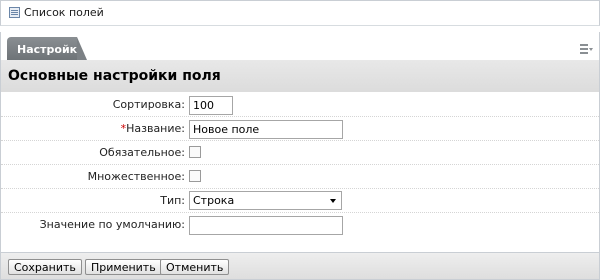  What do you see at coordinates (45, 267) in the screenshot?
I see `save-button: Сохранить` at bounding box center [45, 267].